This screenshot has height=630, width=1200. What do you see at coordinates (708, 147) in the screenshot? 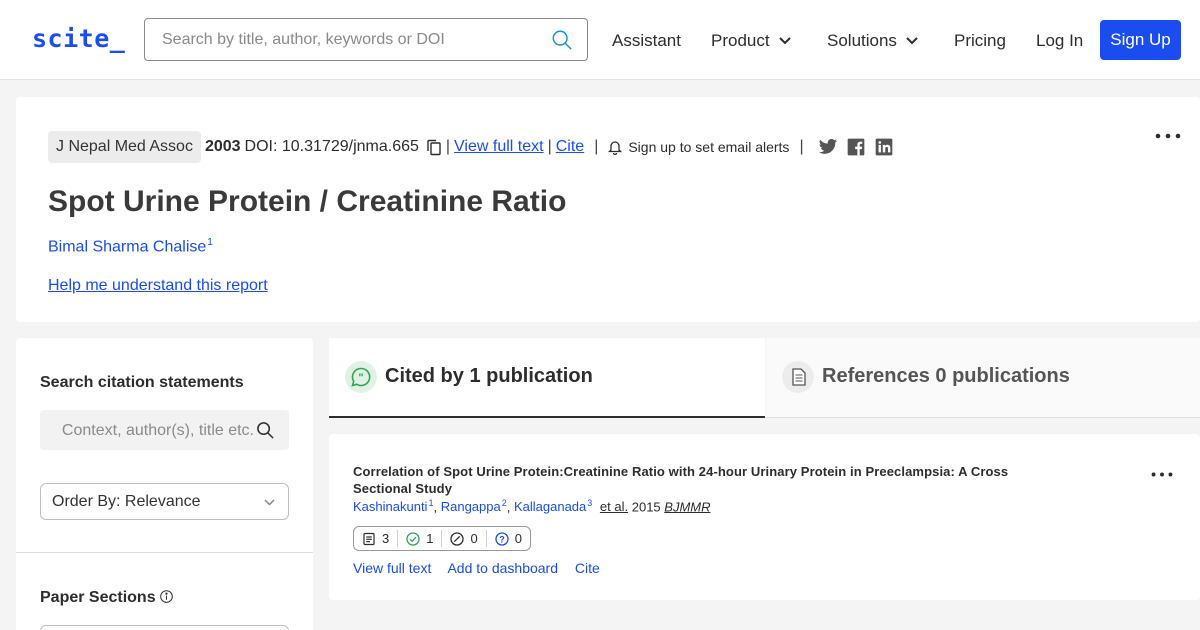
I see `email-alerts-link: Sign up to set email alerts` at bounding box center [708, 147].